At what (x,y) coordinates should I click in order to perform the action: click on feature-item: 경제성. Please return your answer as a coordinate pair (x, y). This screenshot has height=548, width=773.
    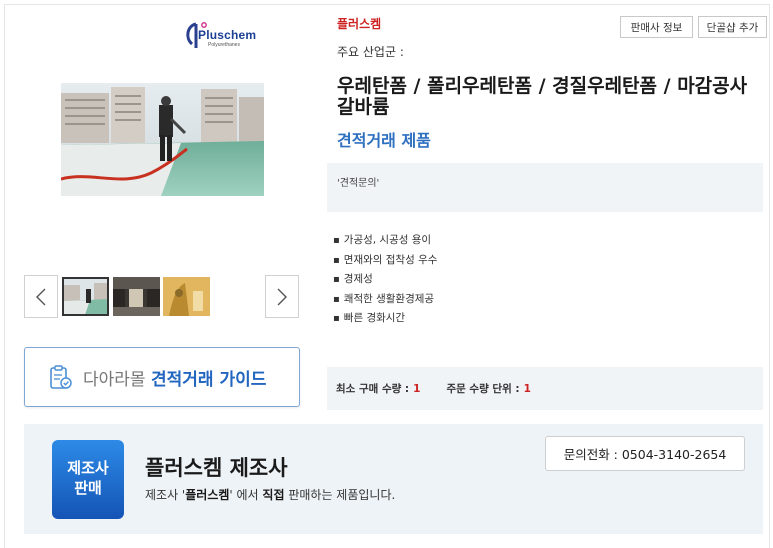
    Looking at the image, I should click on (385, 280).